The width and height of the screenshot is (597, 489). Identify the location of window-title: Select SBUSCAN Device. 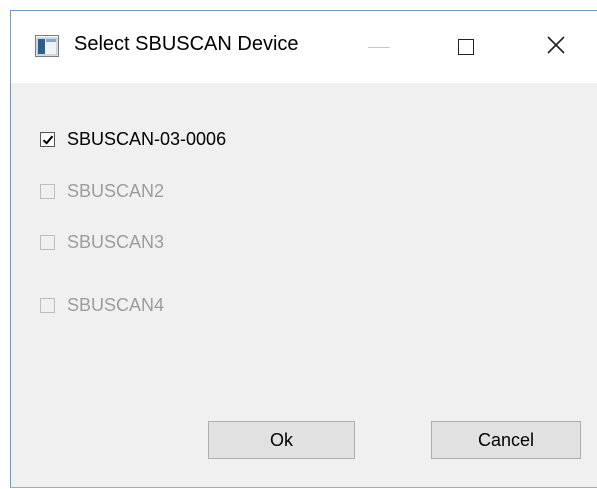
(186, 44).